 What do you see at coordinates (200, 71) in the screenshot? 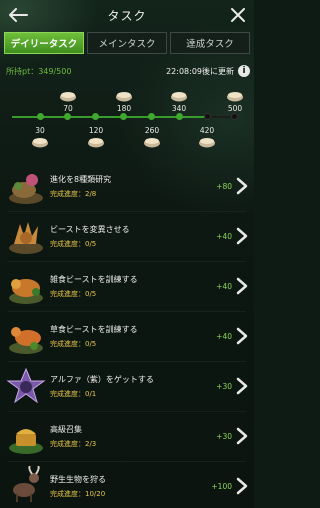
I see `reset-timer: 22:08:09後に更新` at bounding box center [200, 71].